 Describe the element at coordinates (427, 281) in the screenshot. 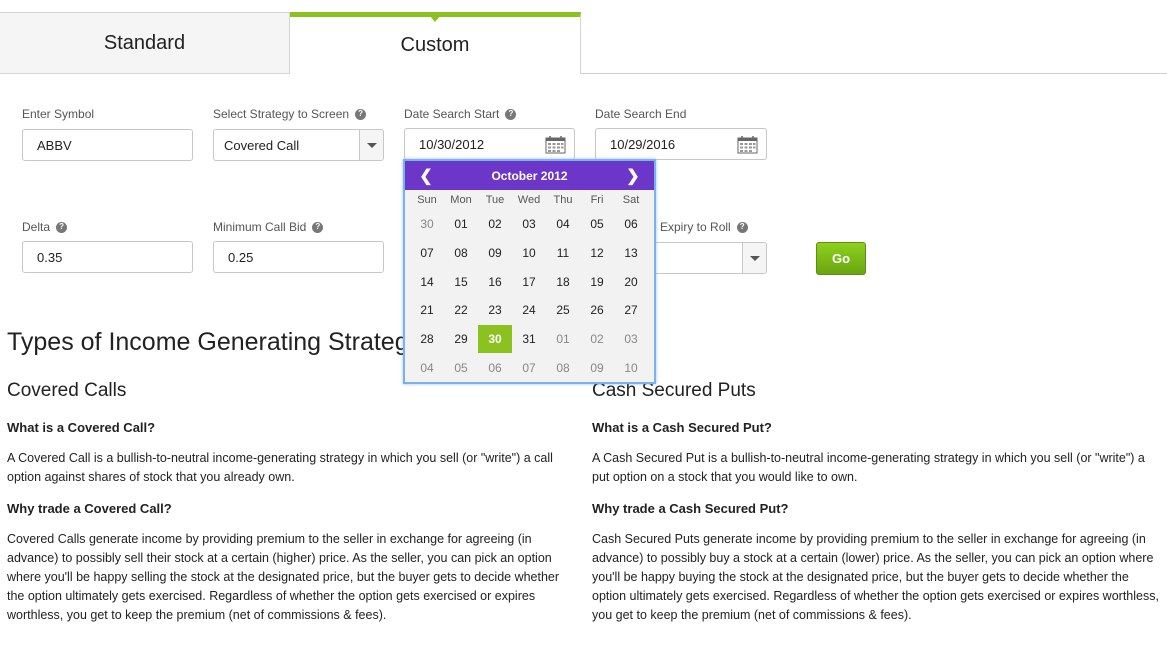

I see `calendar-day: 14` at that location.